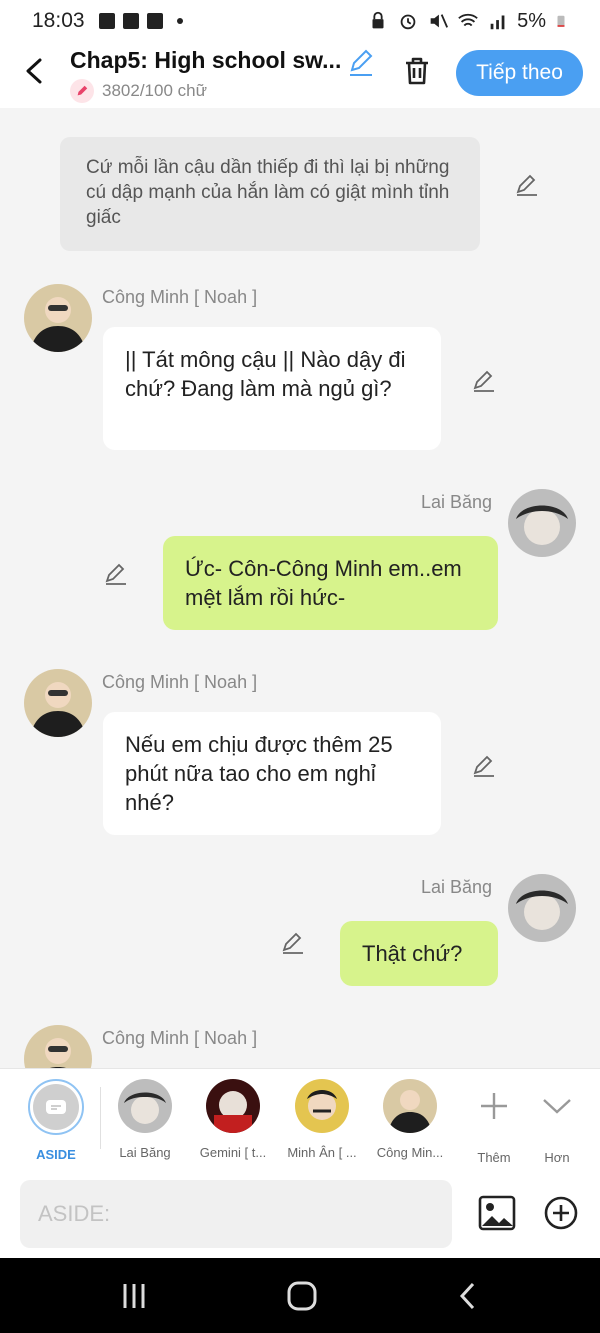 The height and width of the screenshot is (1333, 600). What do you see at coordinates (236, 1214) in the screenshot?
I see `message-input` at bounding box center [236, 1214].